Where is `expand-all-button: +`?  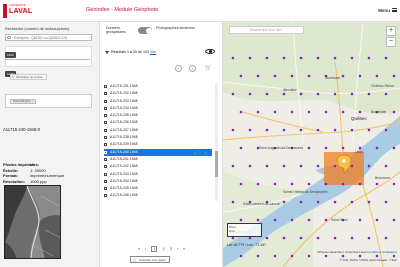 expand-all-button: + is located at coordinates (192, 68).